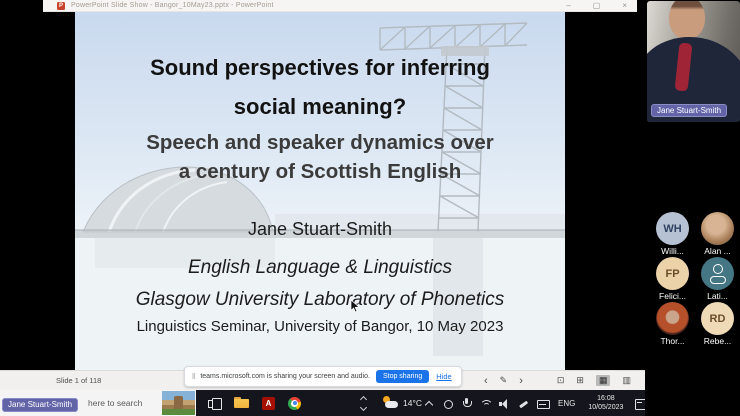 This screenshot has width=740, height=416. I want to click on powerpoint-icon: P, so click(61, 5).